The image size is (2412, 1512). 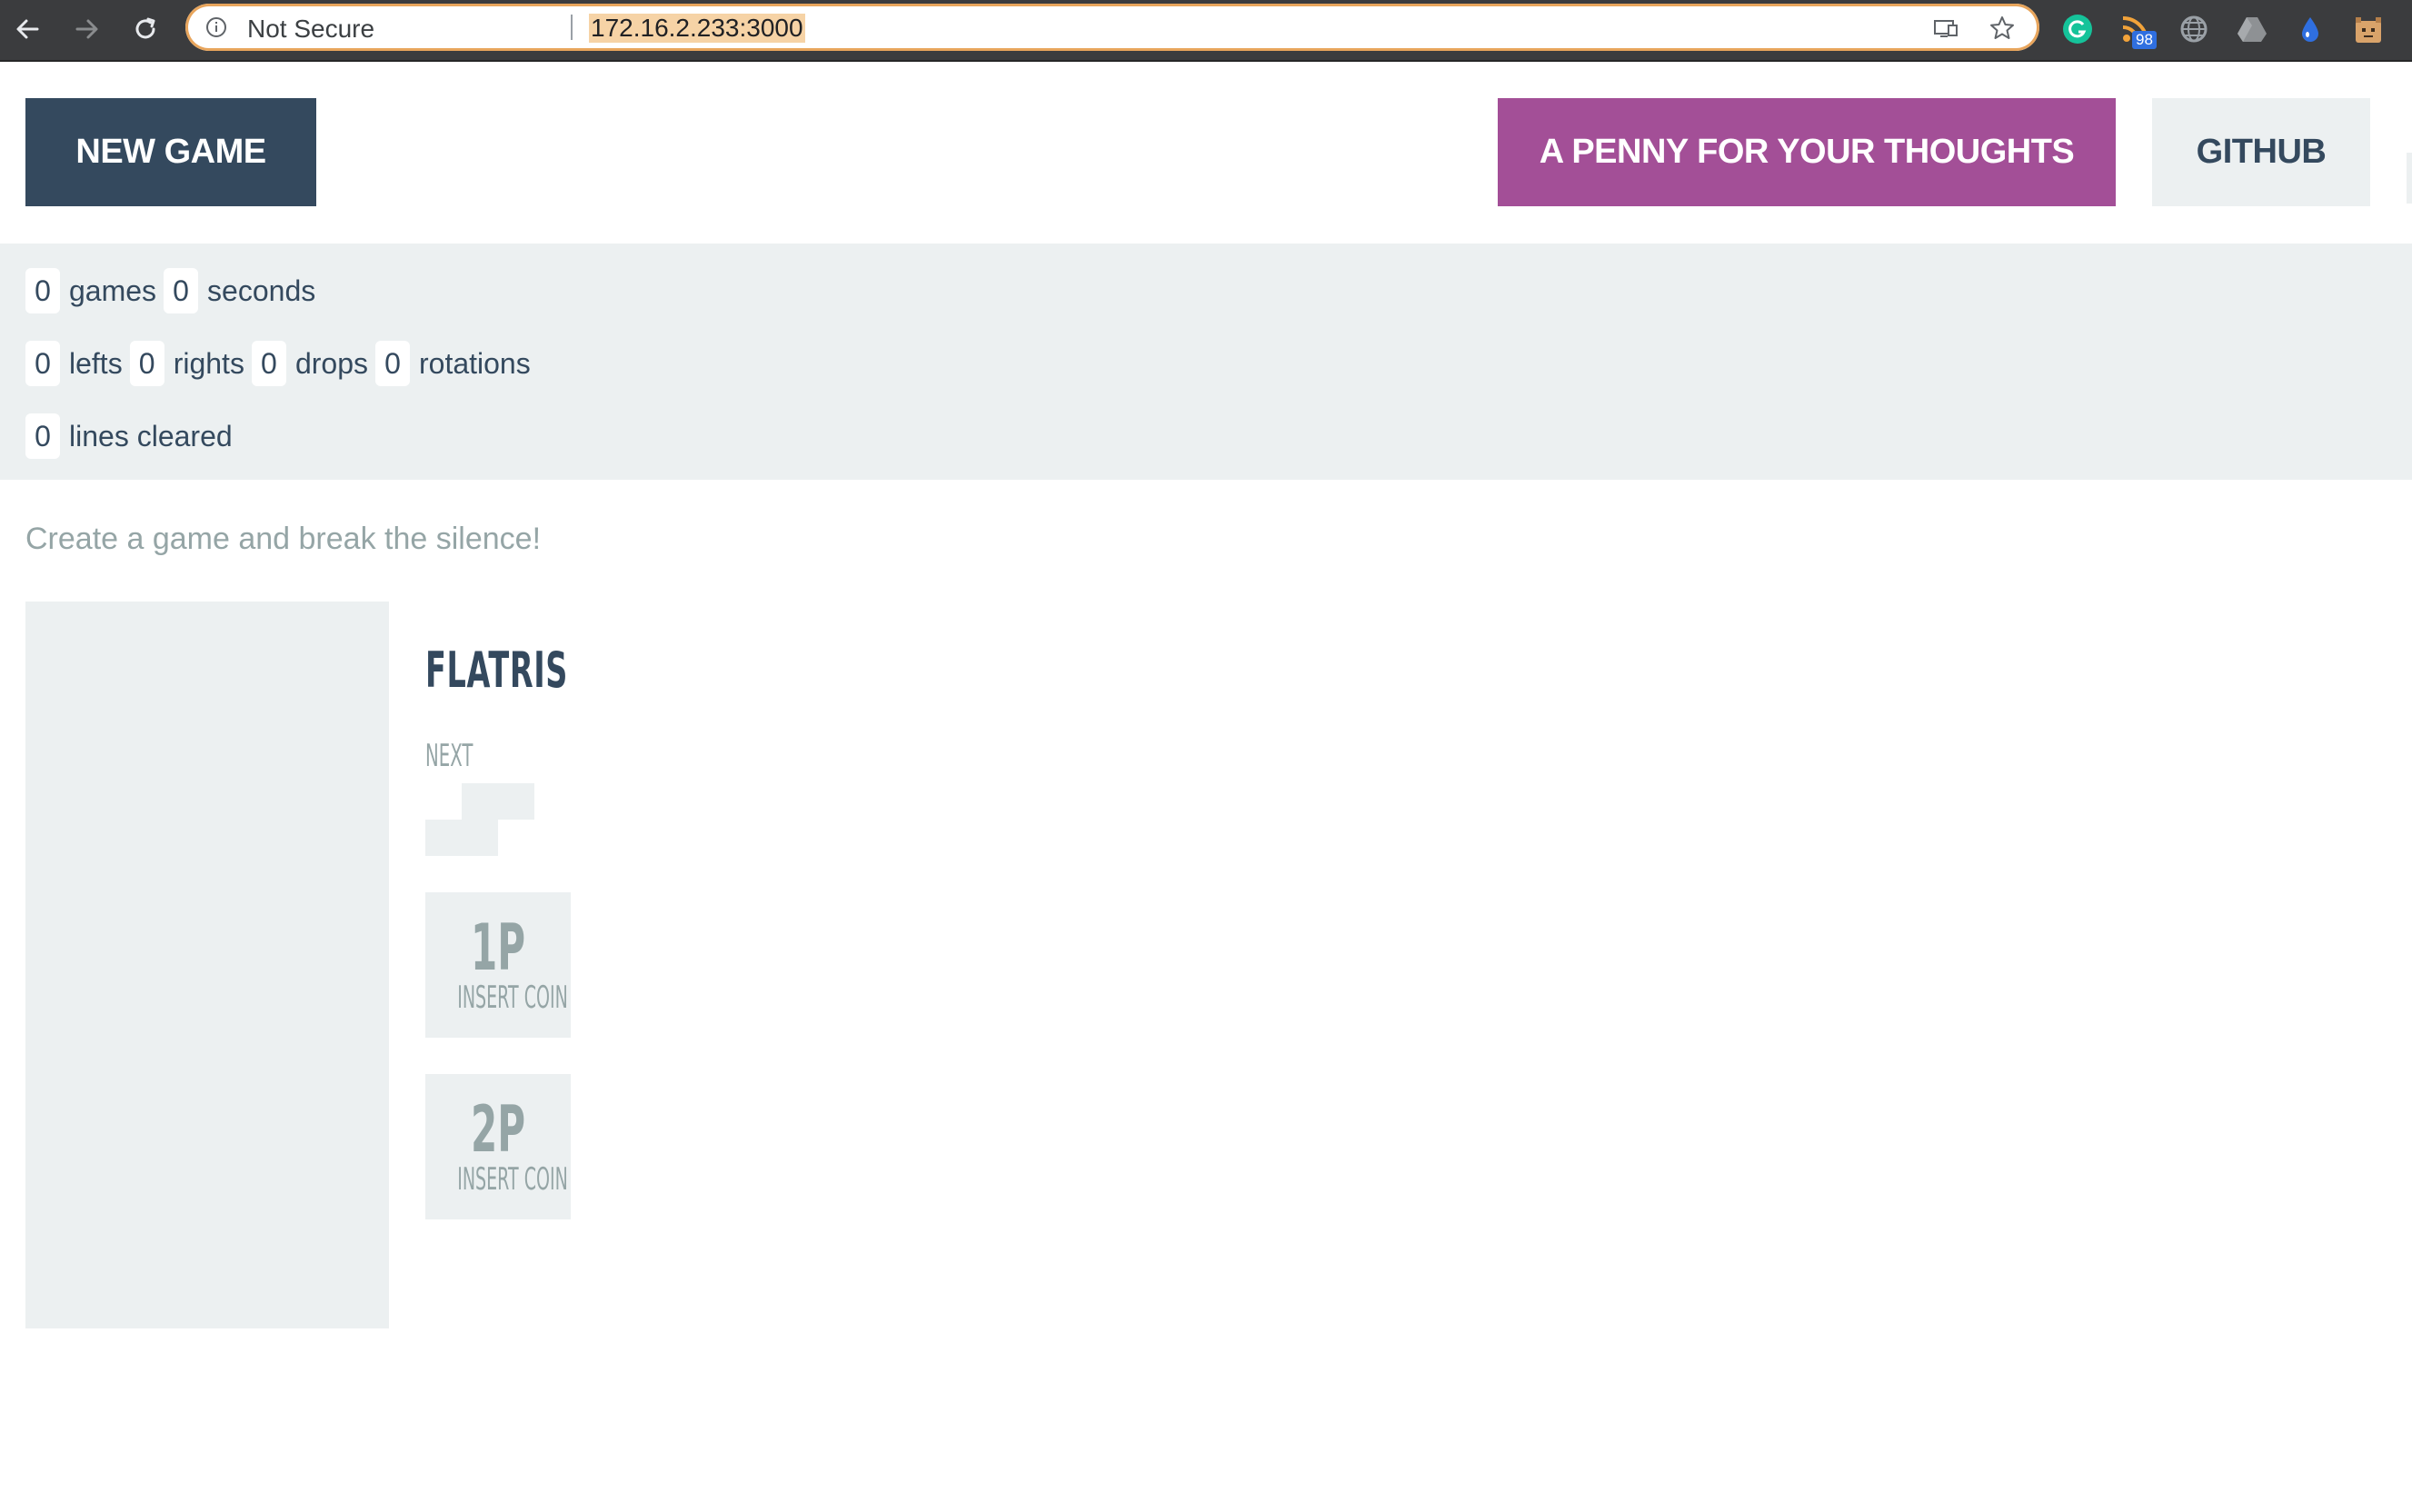 What do you see at coordinates (572, 27) in the screenshot?
I see `omnibox-divider` at bounding box center [572, 27].